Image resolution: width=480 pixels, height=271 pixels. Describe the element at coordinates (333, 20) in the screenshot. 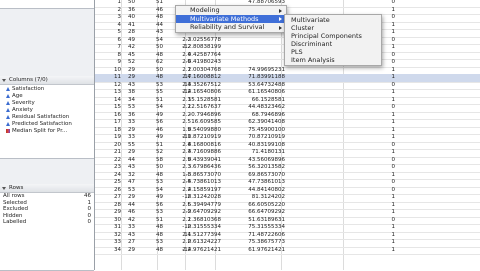

I see `submenu-item: Multivariate` at that location.